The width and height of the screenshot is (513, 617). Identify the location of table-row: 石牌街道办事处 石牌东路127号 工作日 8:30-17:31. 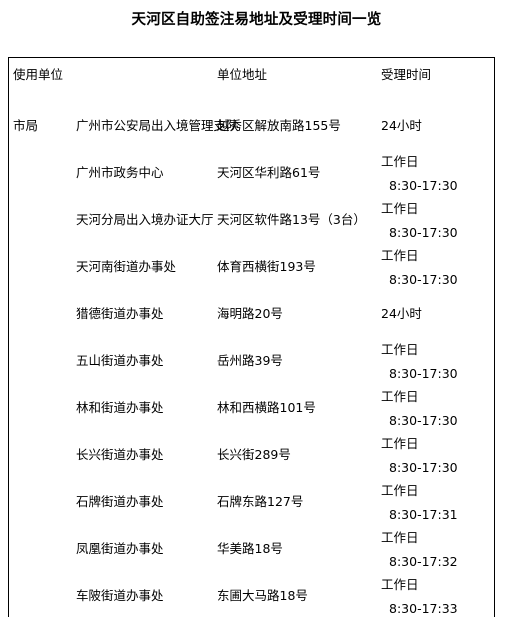
(251, 503).